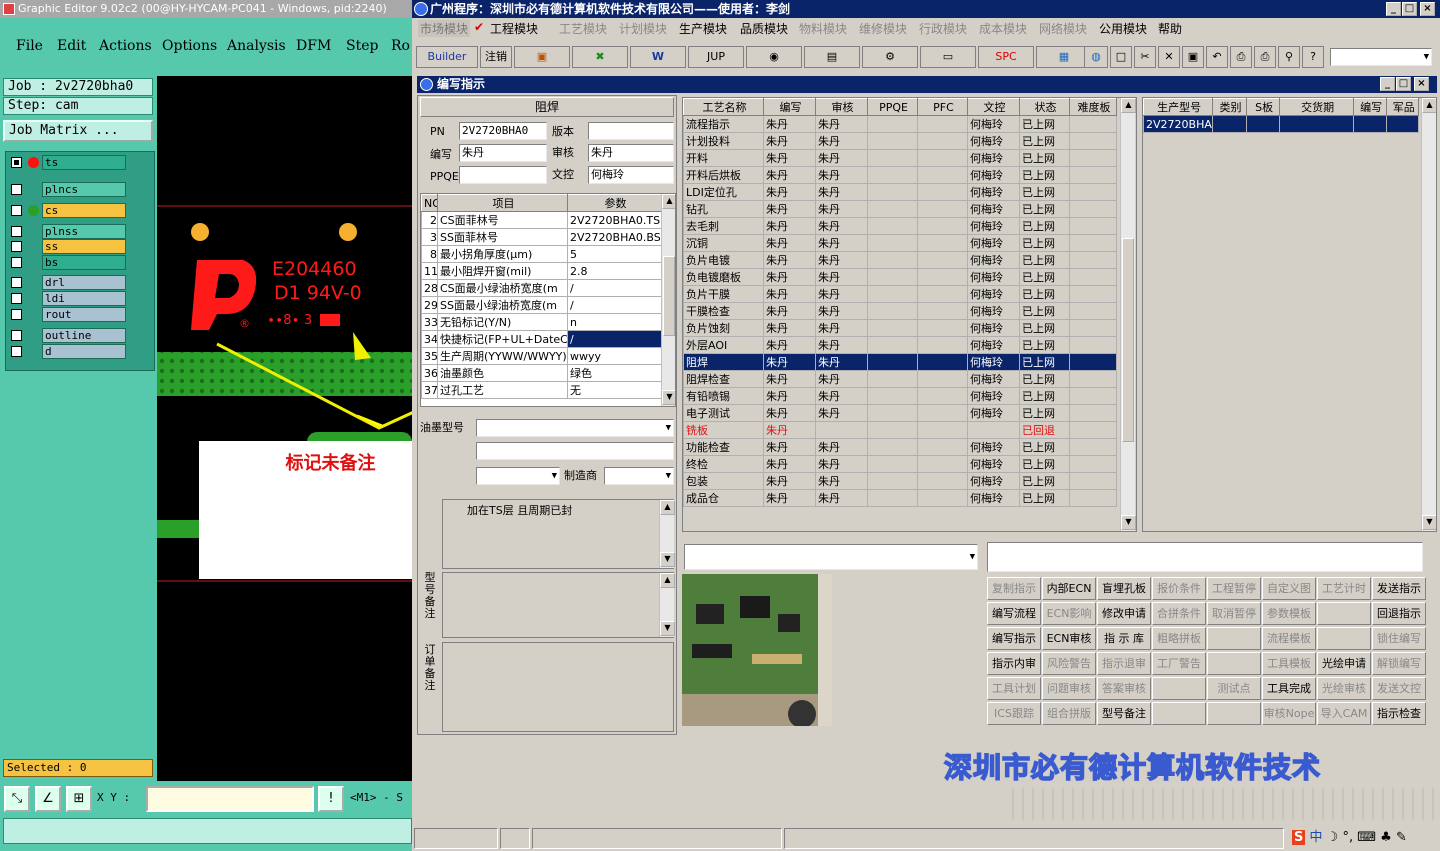  What do you see at coordinates (892, 107) in the screenshot?
I see `process-col-header: PPQE` at bounding box center [892, 107].